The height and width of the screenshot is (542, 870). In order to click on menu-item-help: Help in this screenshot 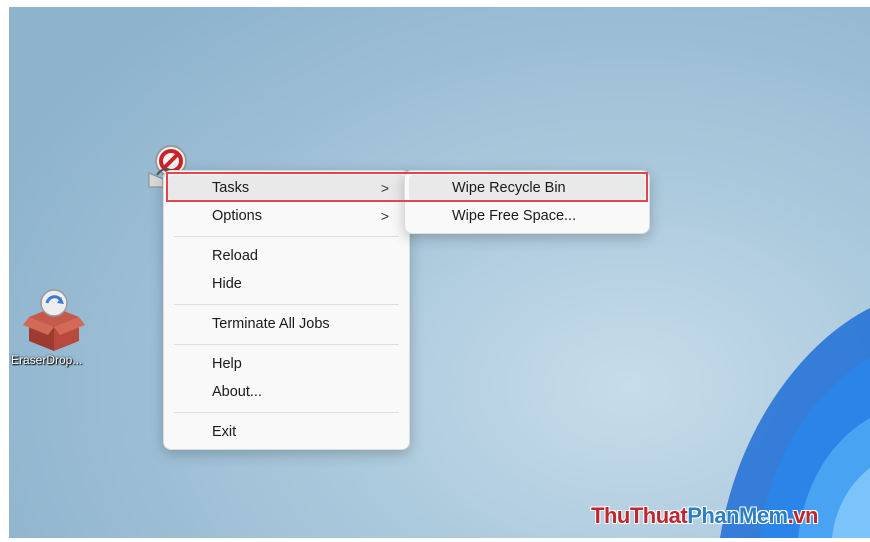, I will do `click(286, 364)`.